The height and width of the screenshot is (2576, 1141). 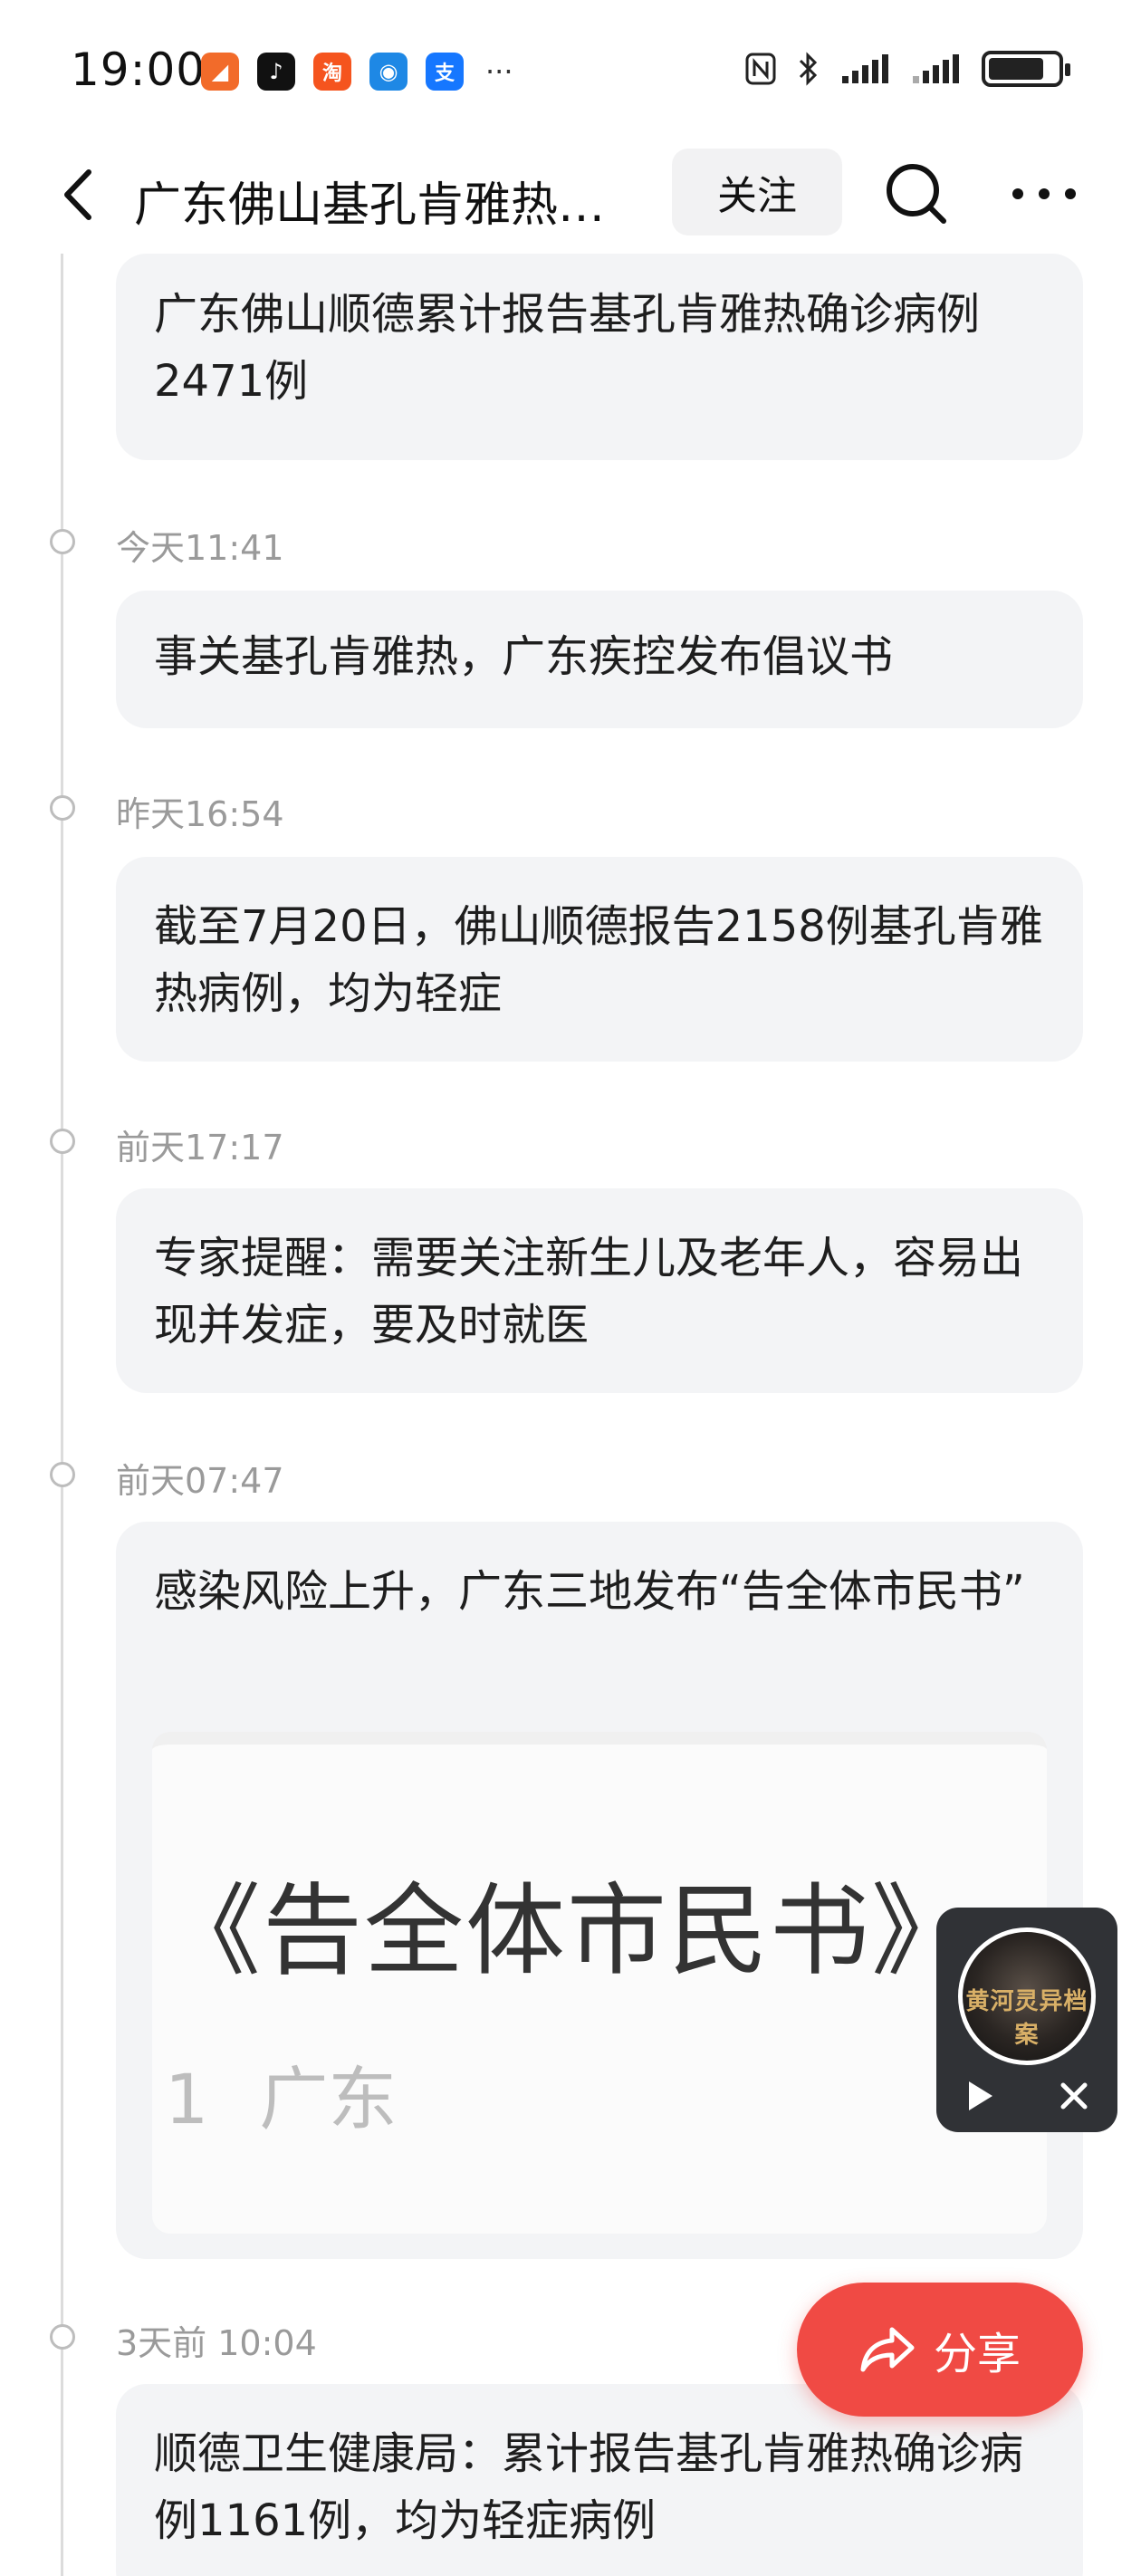 I want to click on timeline-time: 前天07:47, so click(x=200, y=1481).